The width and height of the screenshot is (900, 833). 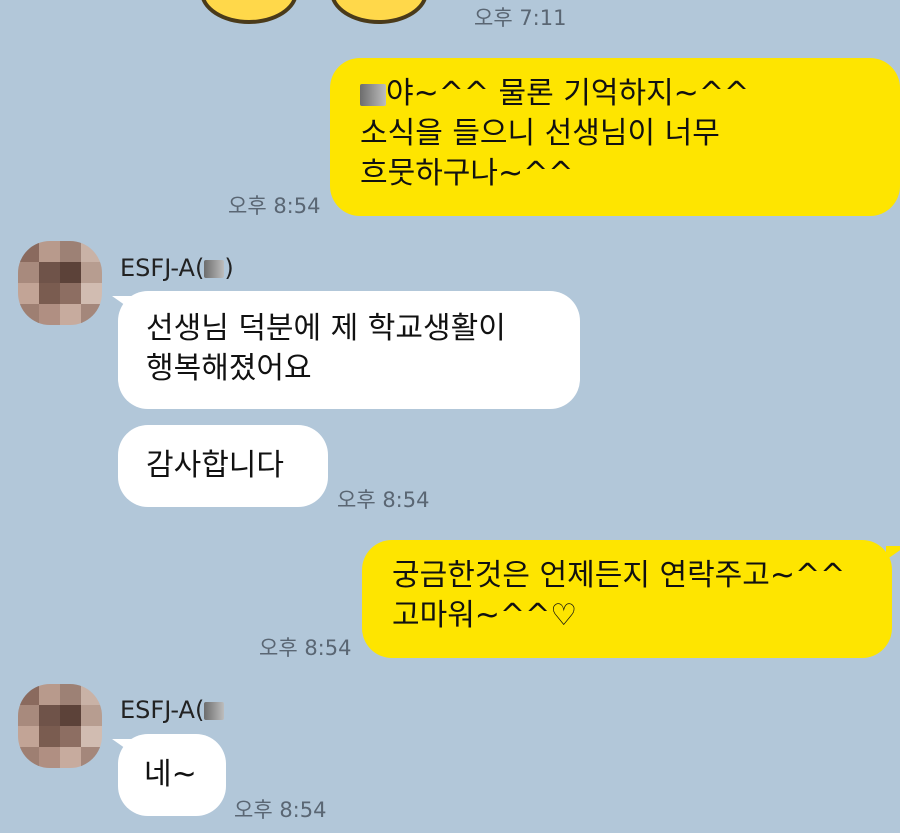 What do you see at coordinates (215, 465) in the screenshot?
I see `message-line: 감사합니다` at bounding box center [215, 465].